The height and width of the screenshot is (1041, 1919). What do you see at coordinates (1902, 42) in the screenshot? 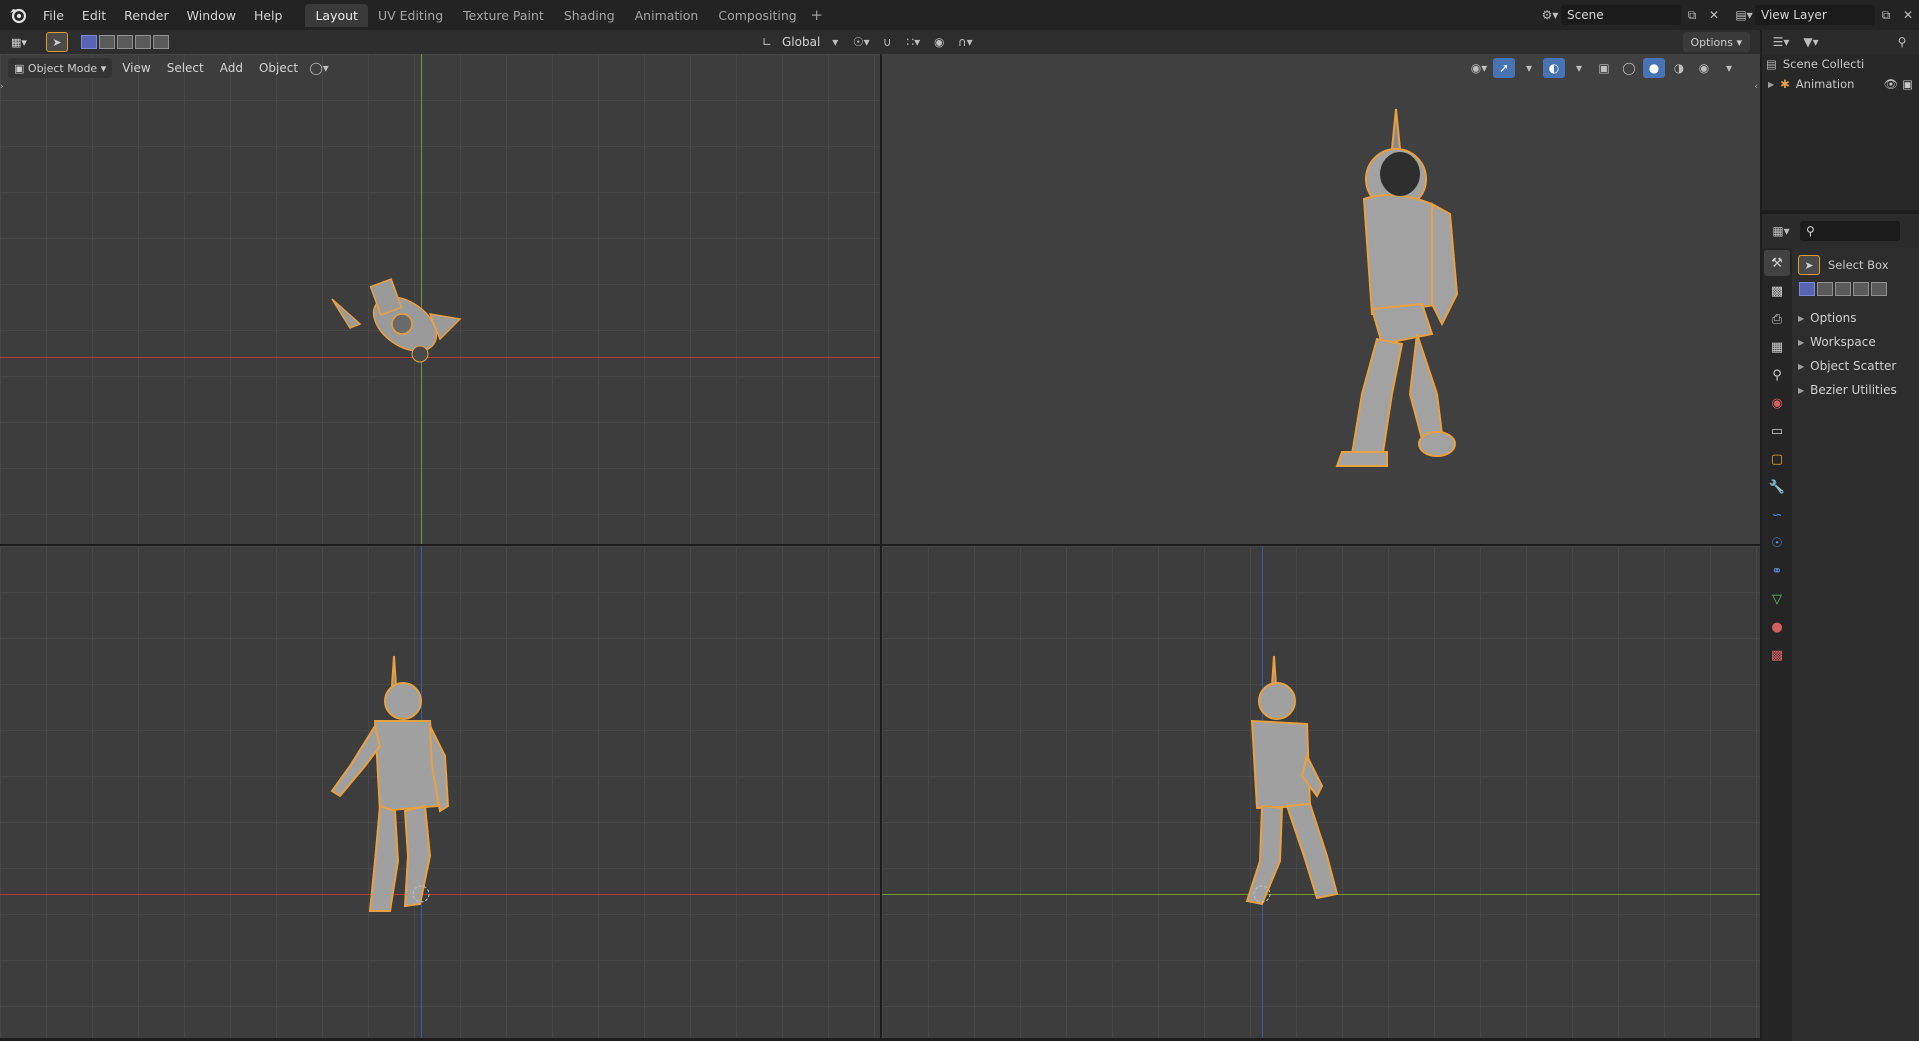
I see `search-icon: ⚲` at bounding box center [1902, 42].